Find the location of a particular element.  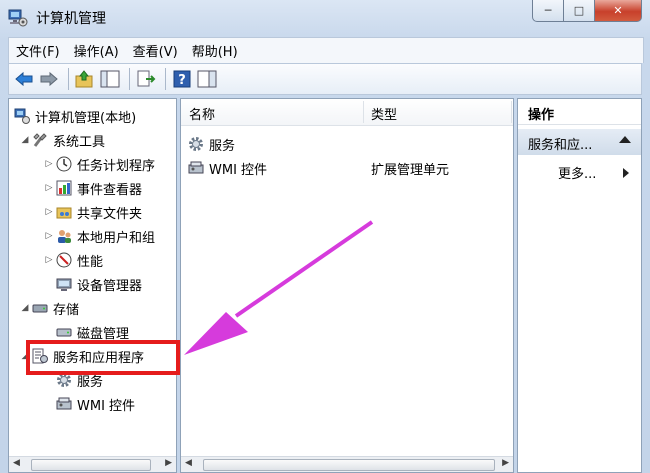

back-arrow-icon is located at coordinates (24, 79).